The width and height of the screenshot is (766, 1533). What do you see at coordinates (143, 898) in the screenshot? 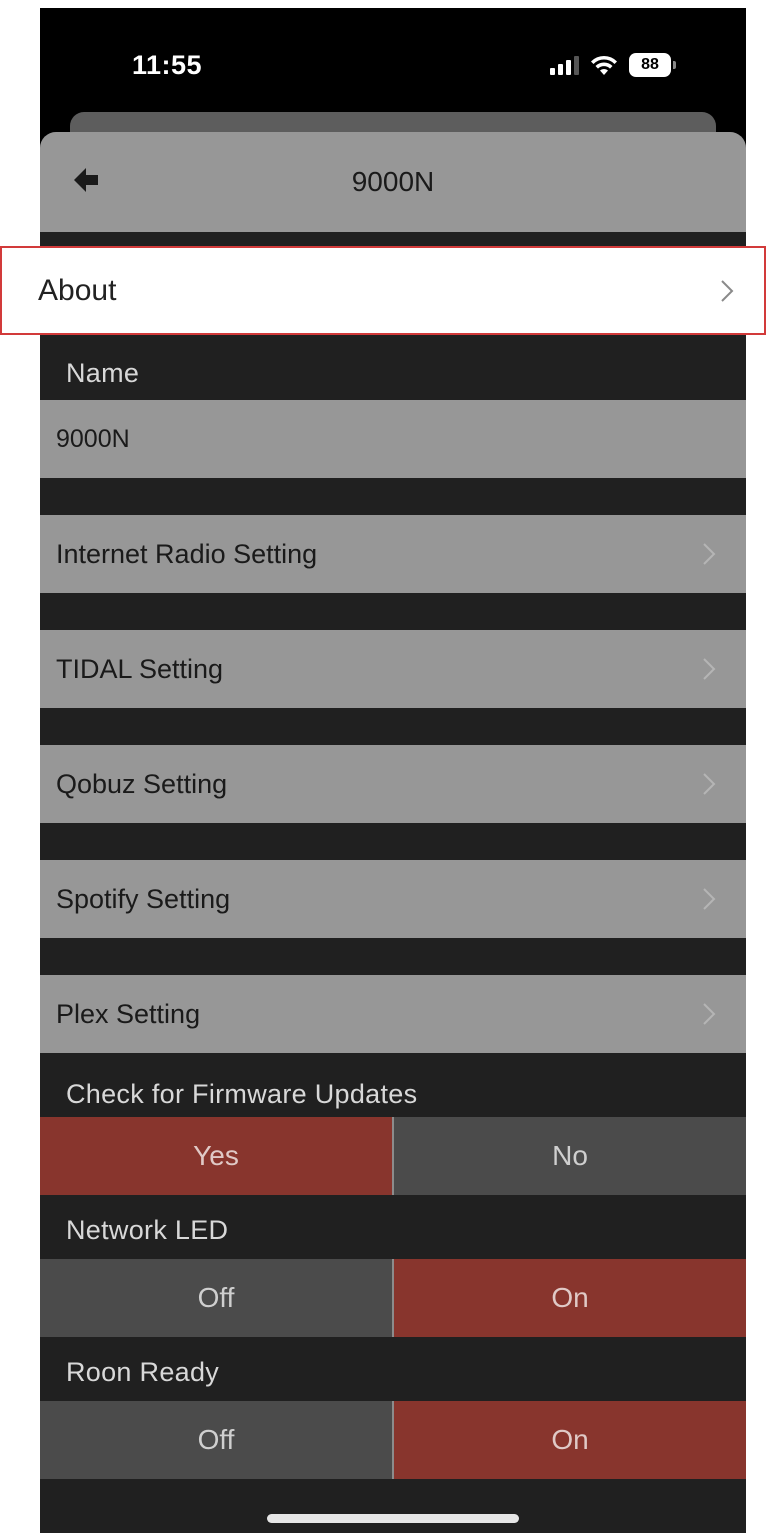
I see `row-label: Spotify Setting` at bounding box center [143, 898].